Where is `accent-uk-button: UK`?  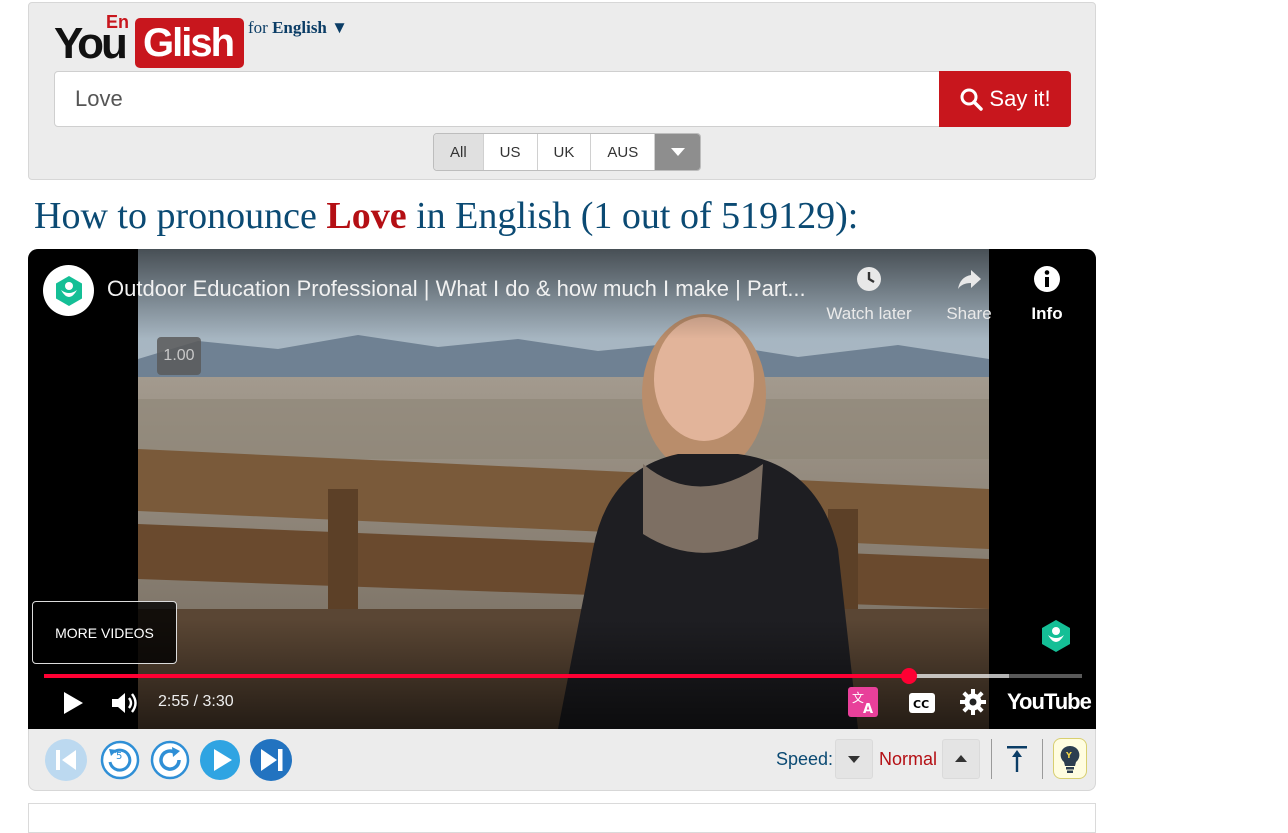
accent-uk-button: UK is located at coordinates (565, 152).